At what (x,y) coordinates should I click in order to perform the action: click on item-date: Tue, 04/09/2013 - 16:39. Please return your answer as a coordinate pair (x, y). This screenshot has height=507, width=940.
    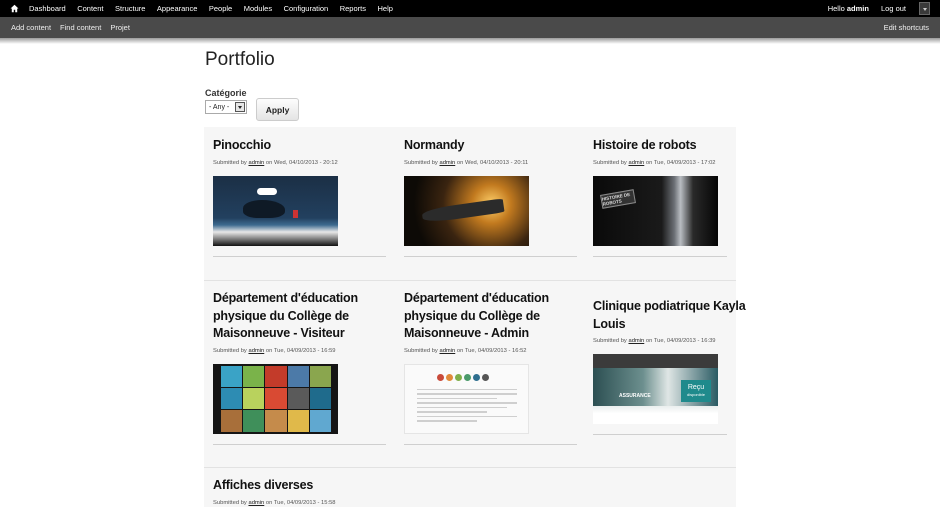
    Looking at the image, I should click on (684, 341).